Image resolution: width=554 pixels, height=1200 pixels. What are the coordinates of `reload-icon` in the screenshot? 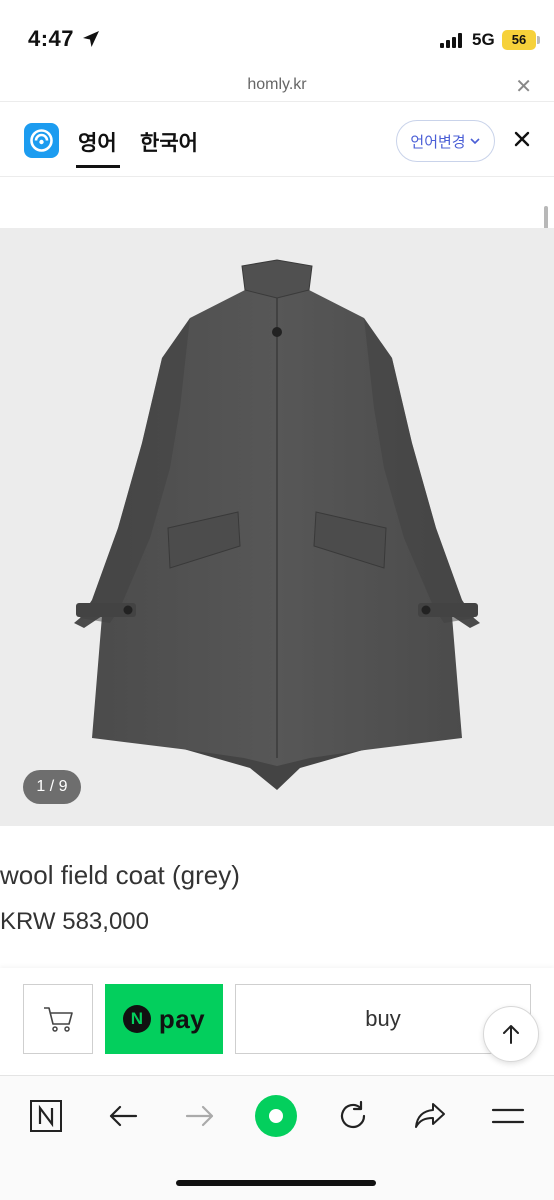 It's located at (353, 1114).